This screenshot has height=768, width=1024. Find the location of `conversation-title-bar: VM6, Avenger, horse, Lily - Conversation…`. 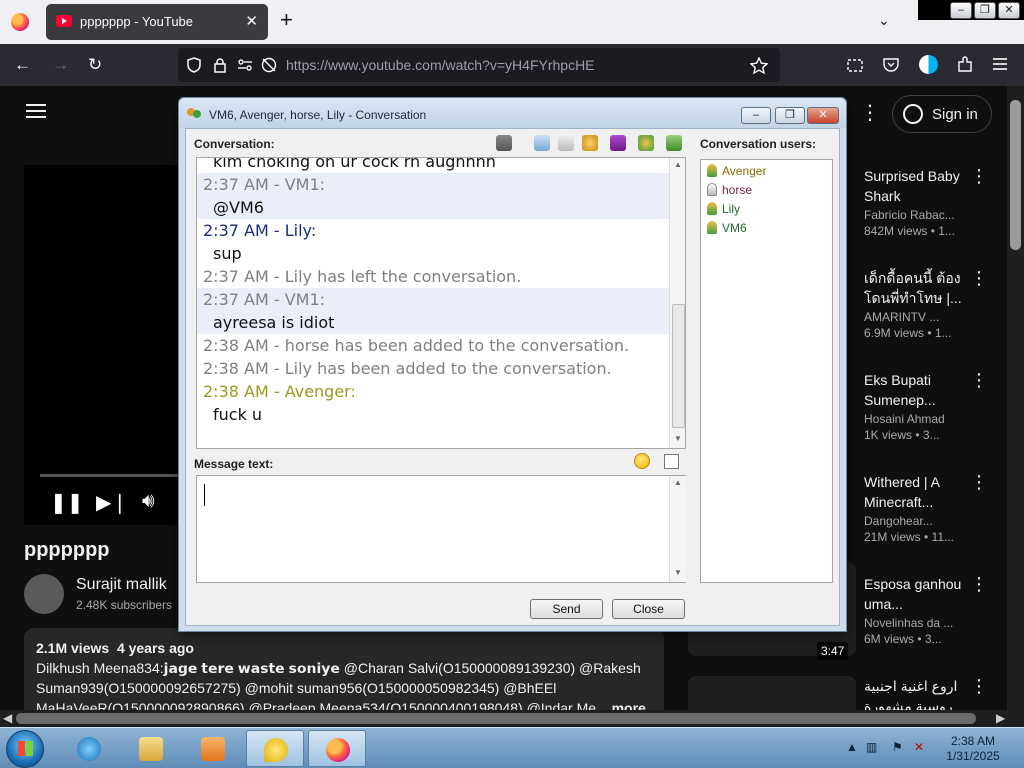

conversation-title-bar: VM6, Avenger, horse, Lily - Conversation… is located at coordinates (512, 113).